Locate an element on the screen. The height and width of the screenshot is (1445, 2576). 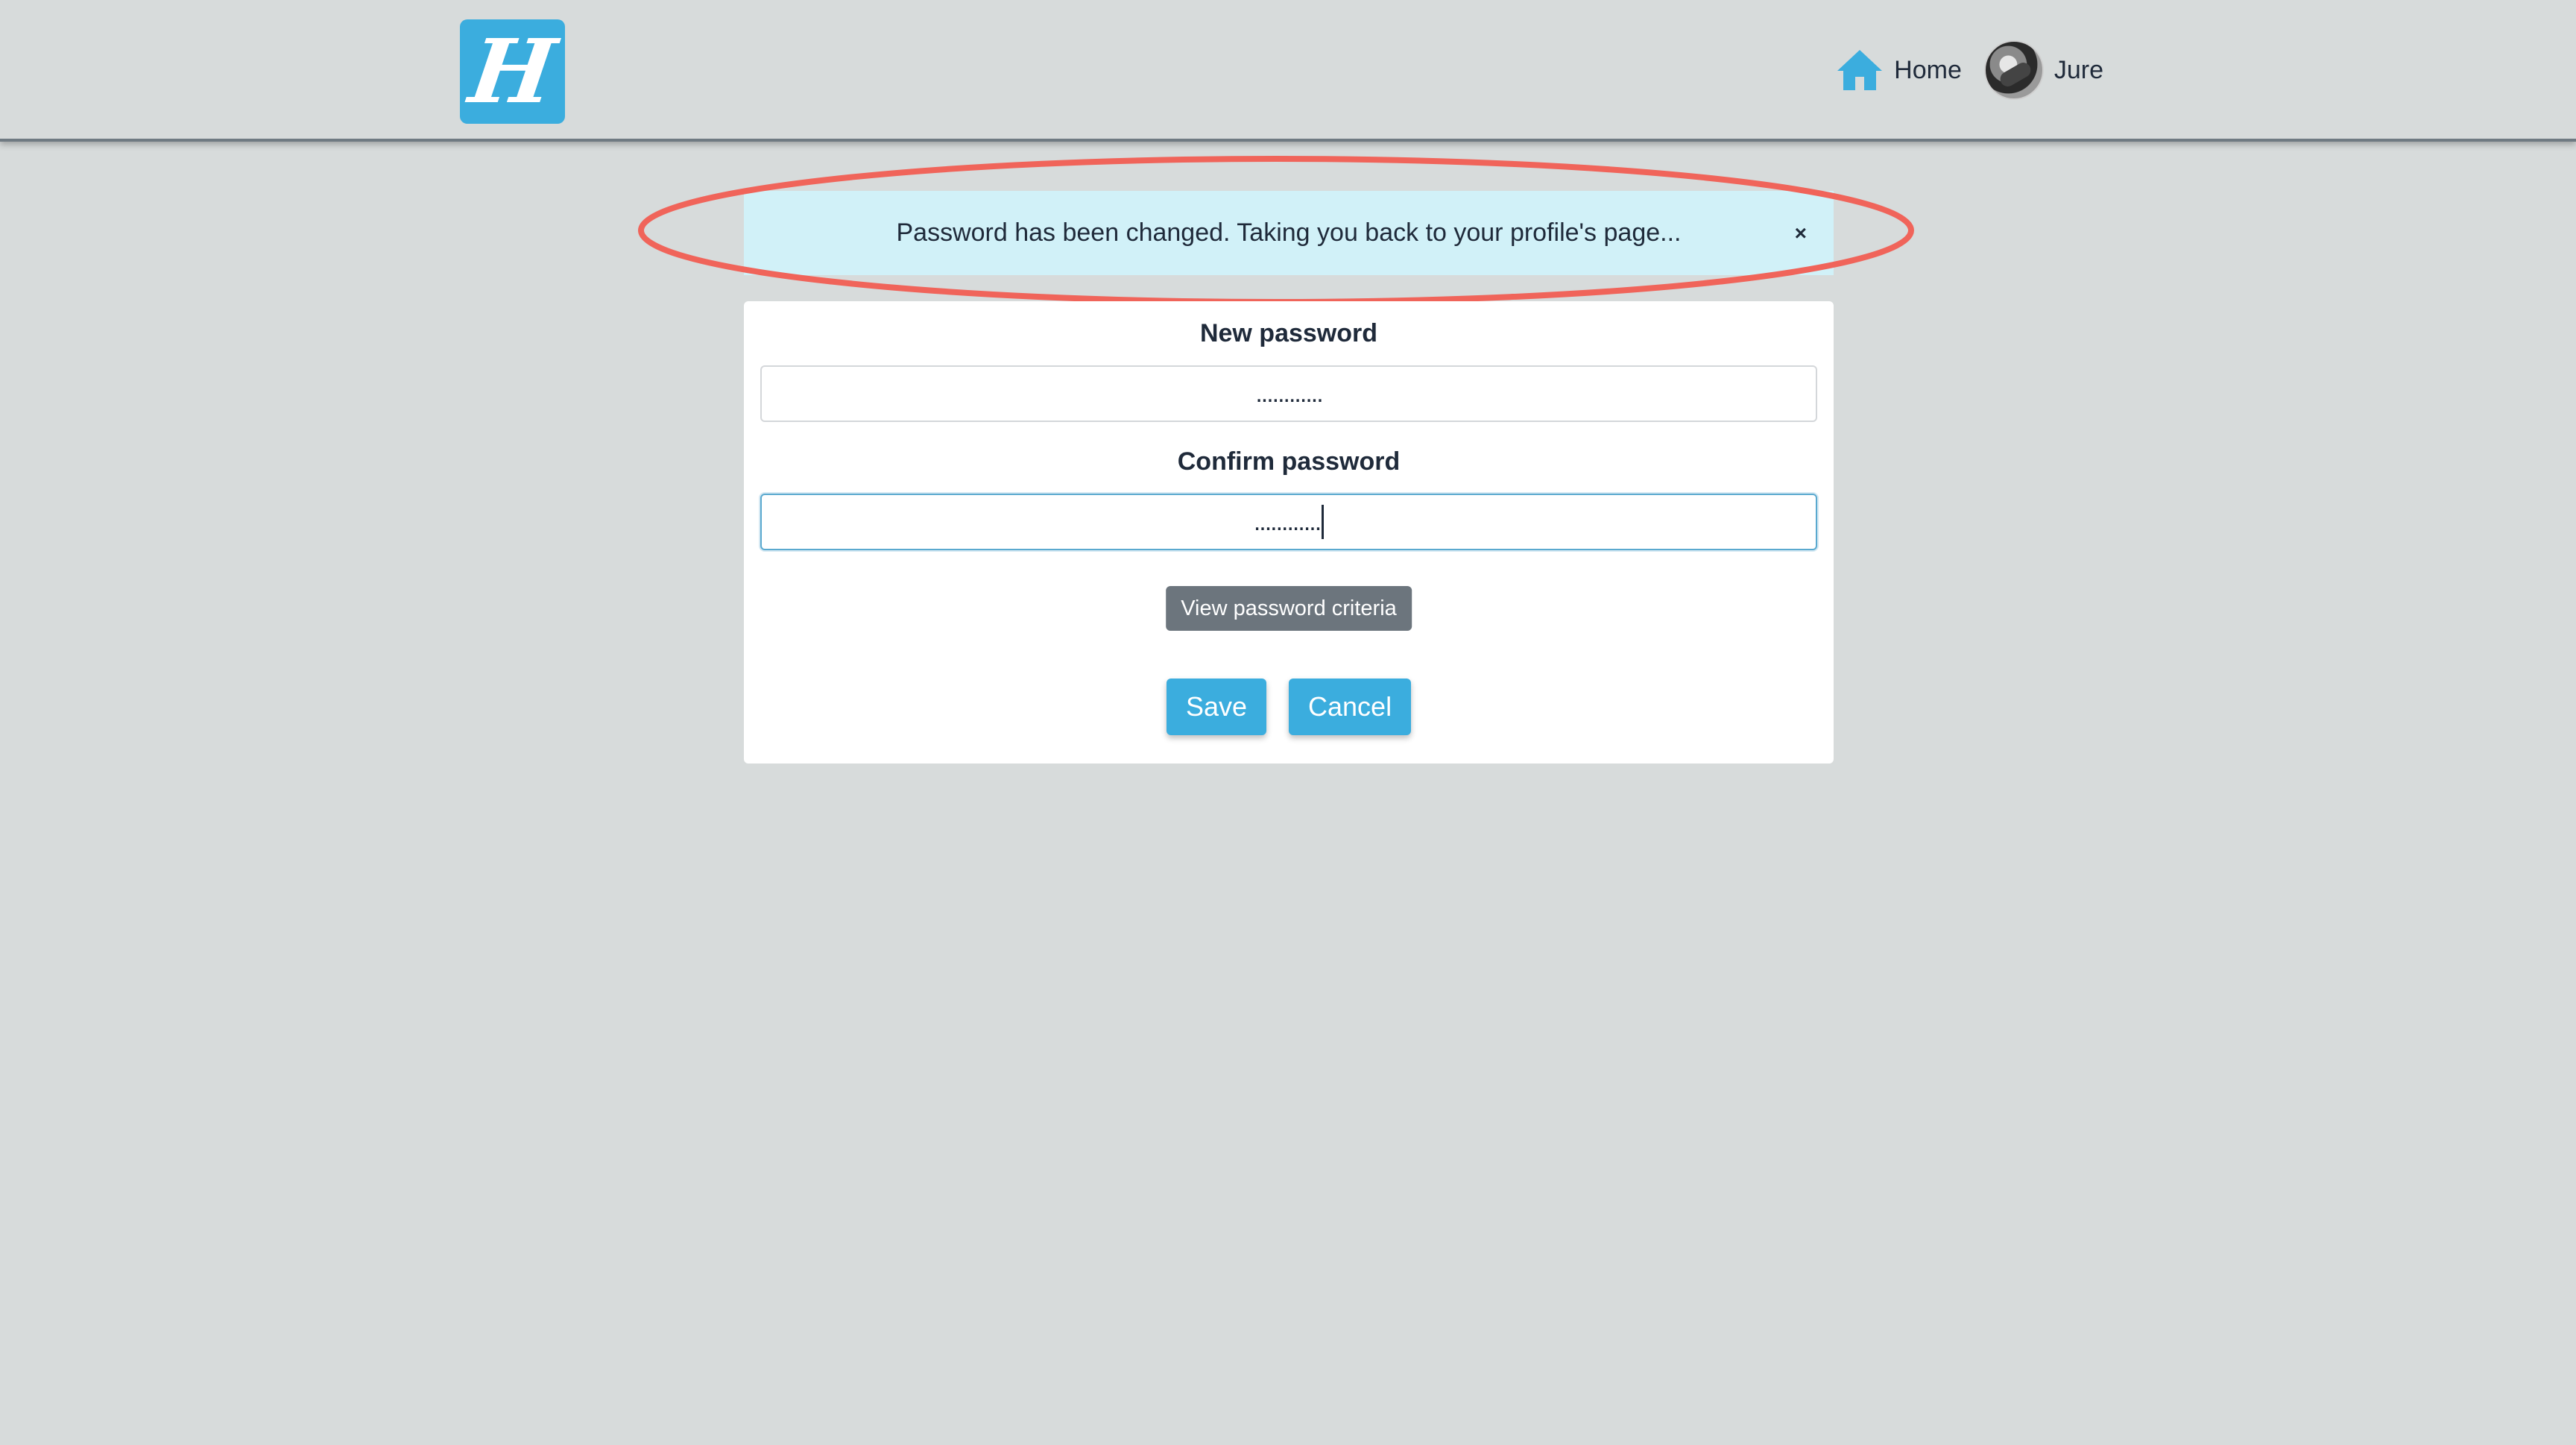
avatar is located at coordinates (2014, 70).